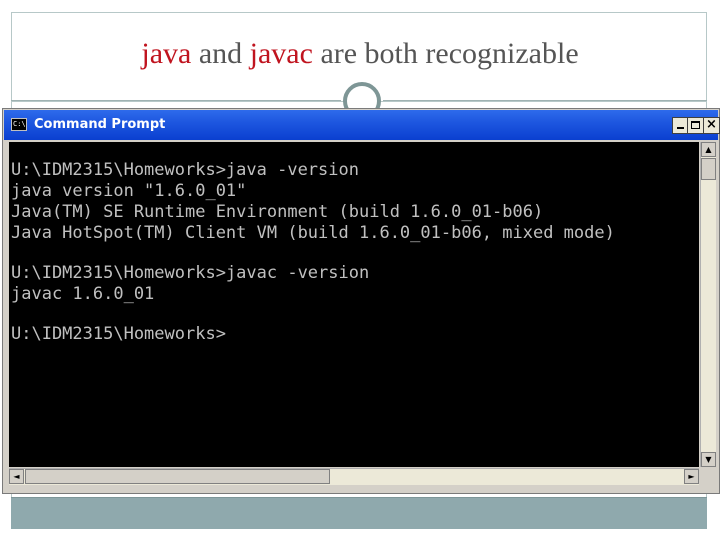 The image size is (720, 540). I want to click on console-line: java version "1.6.0_01", so click(129, 191).